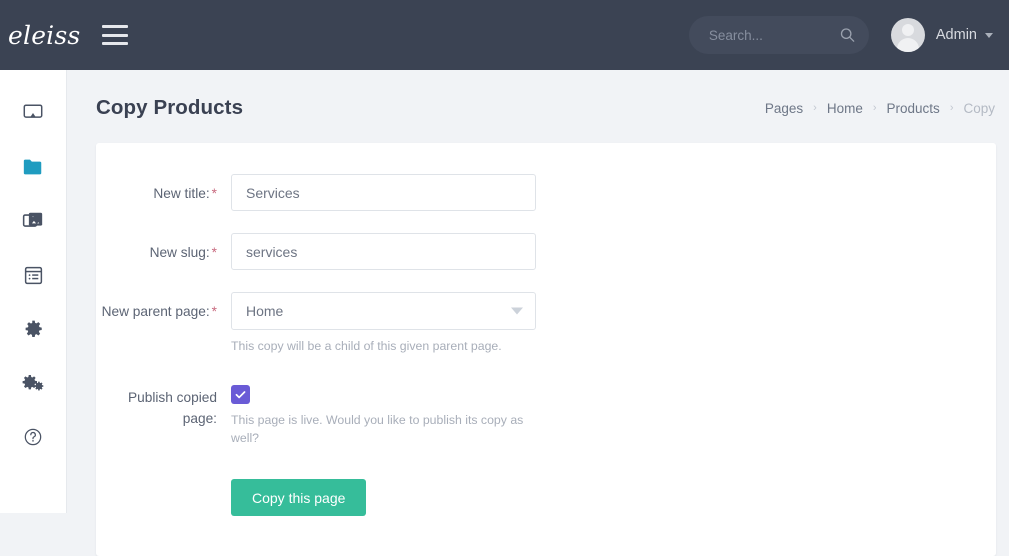 The width and height of the screenshot is (1009, 556). I want to click on sidebar-item-configuration, so click(33, 383).